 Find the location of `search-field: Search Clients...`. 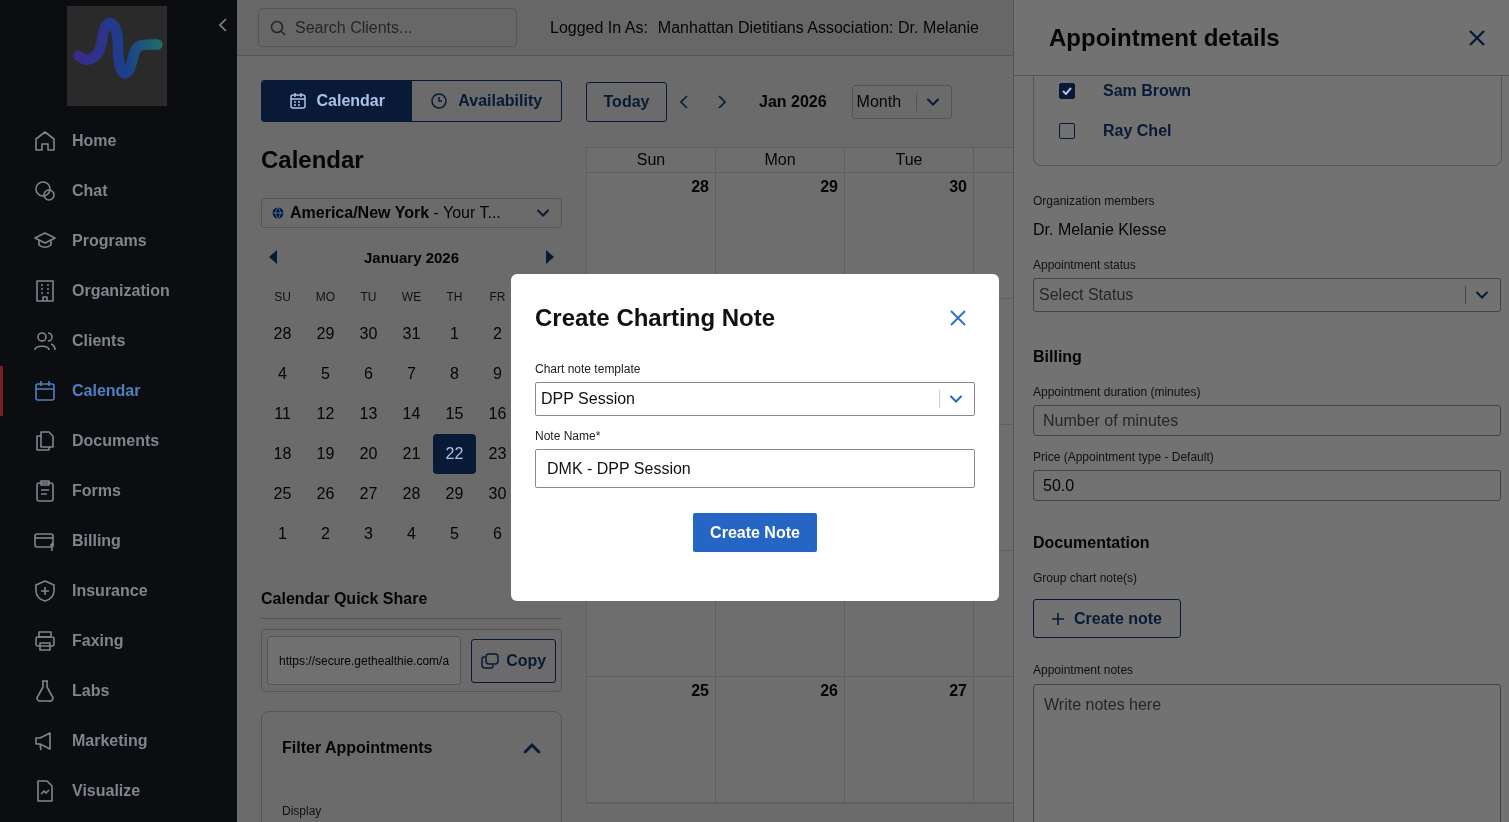

search-field: Search Clients... is located at coordinates (387, 27).